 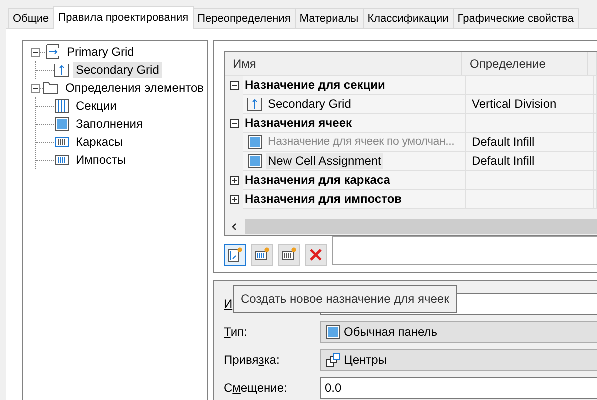 I want to click on mullion-icon, so click(x=62, y=160).